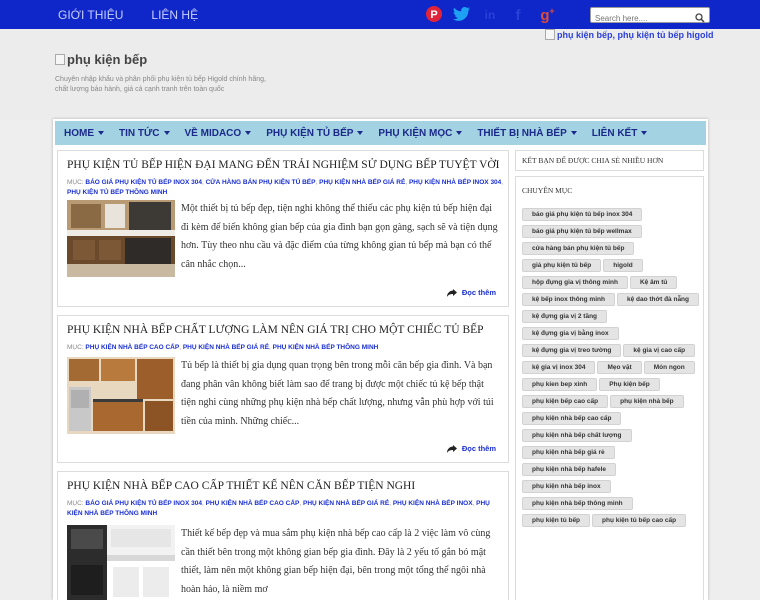 The width and height of the screenshot is (760, 600). What do you see at coordinates (575, 282) in the screenshot?
I see `category-tag: hộp đựng gia vị thông minh` at bounding box center [575, 282].